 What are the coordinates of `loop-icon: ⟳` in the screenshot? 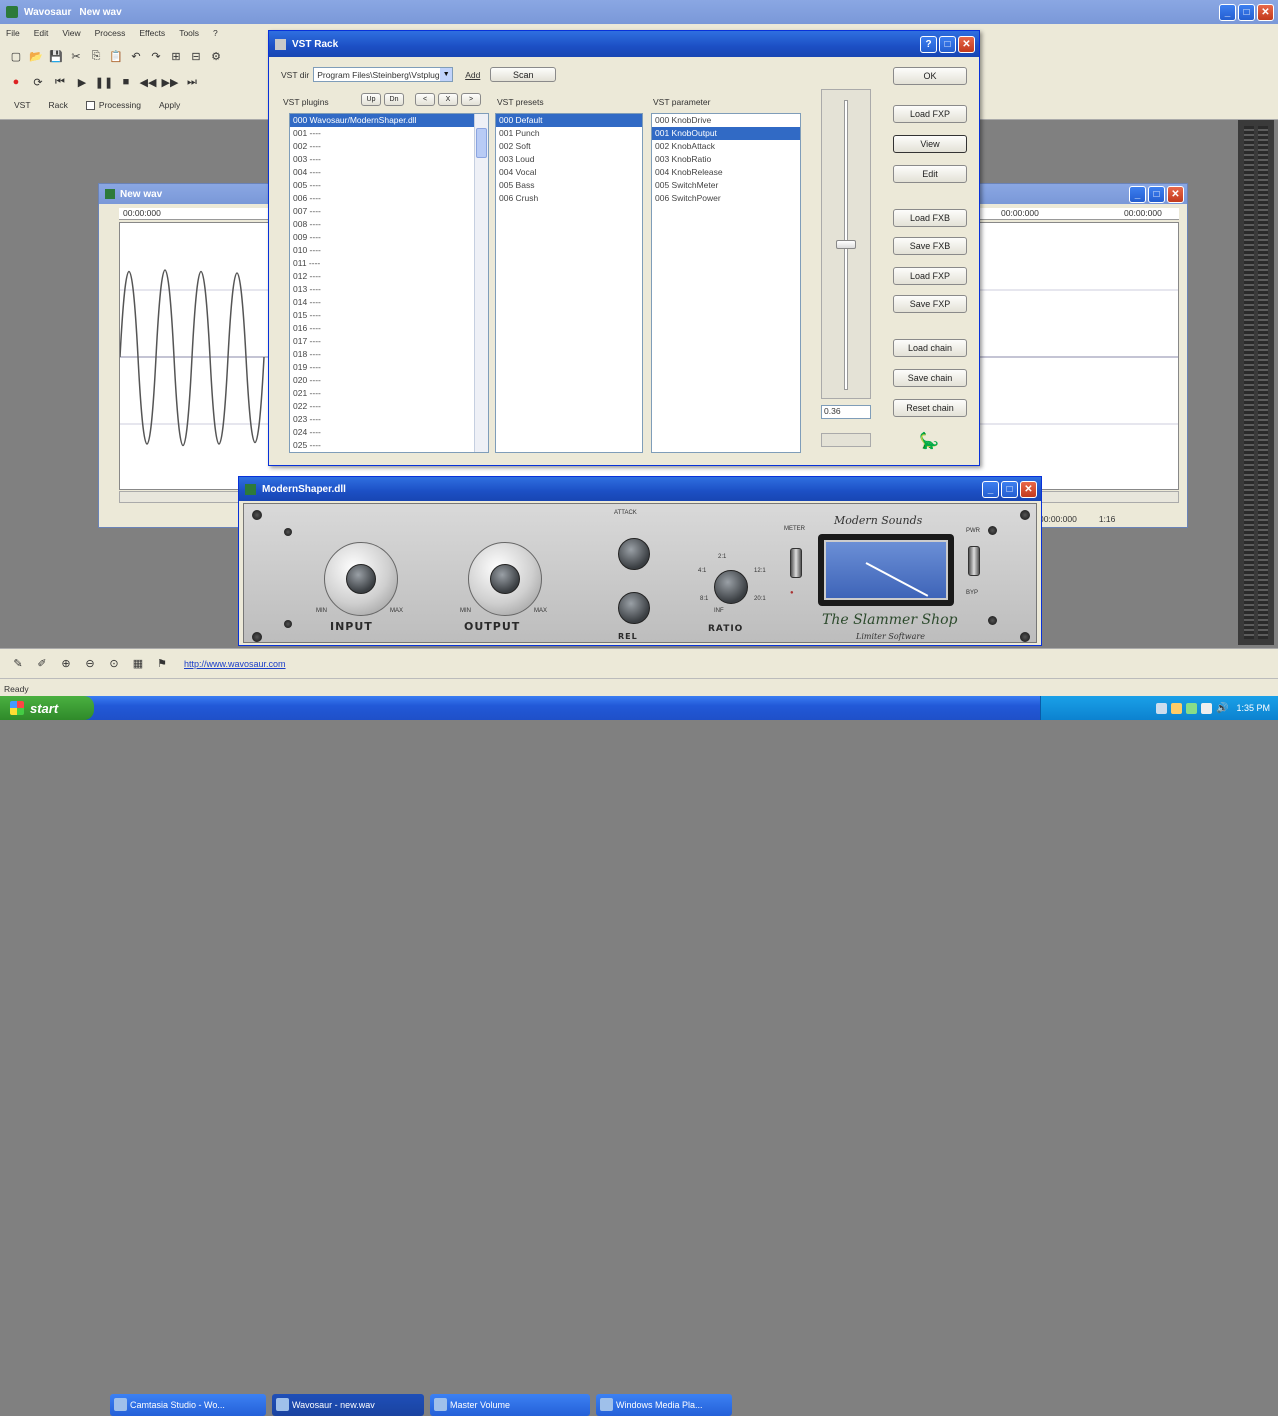 It's located at (38, 82).